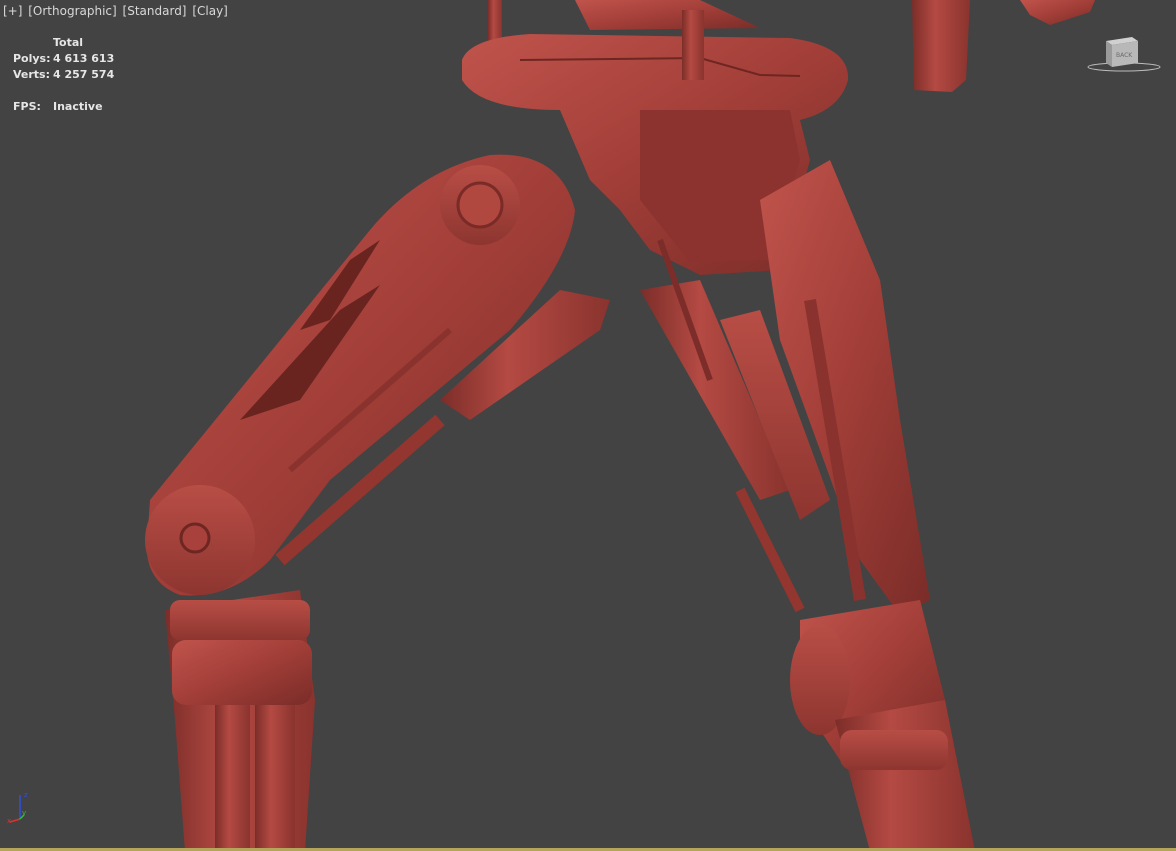 This screenshot has width=1176, height=851. I want to click on svg-text: z, so click(26, 795).